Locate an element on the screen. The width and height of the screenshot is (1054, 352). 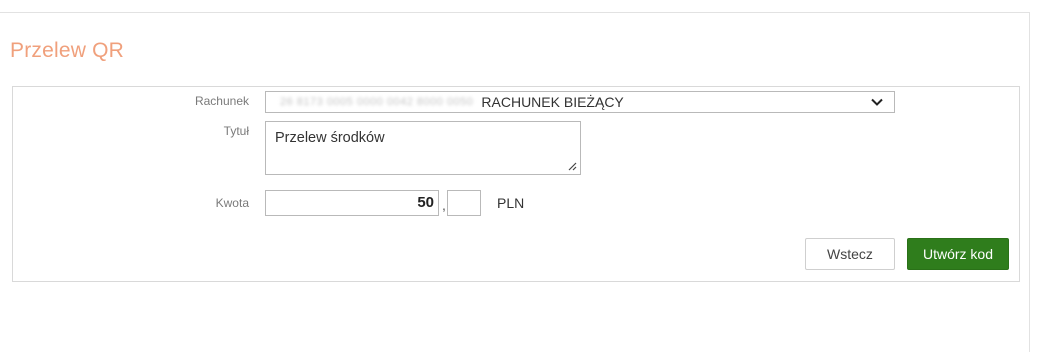
chevron-down-icon is located at coordinates (877, 102).